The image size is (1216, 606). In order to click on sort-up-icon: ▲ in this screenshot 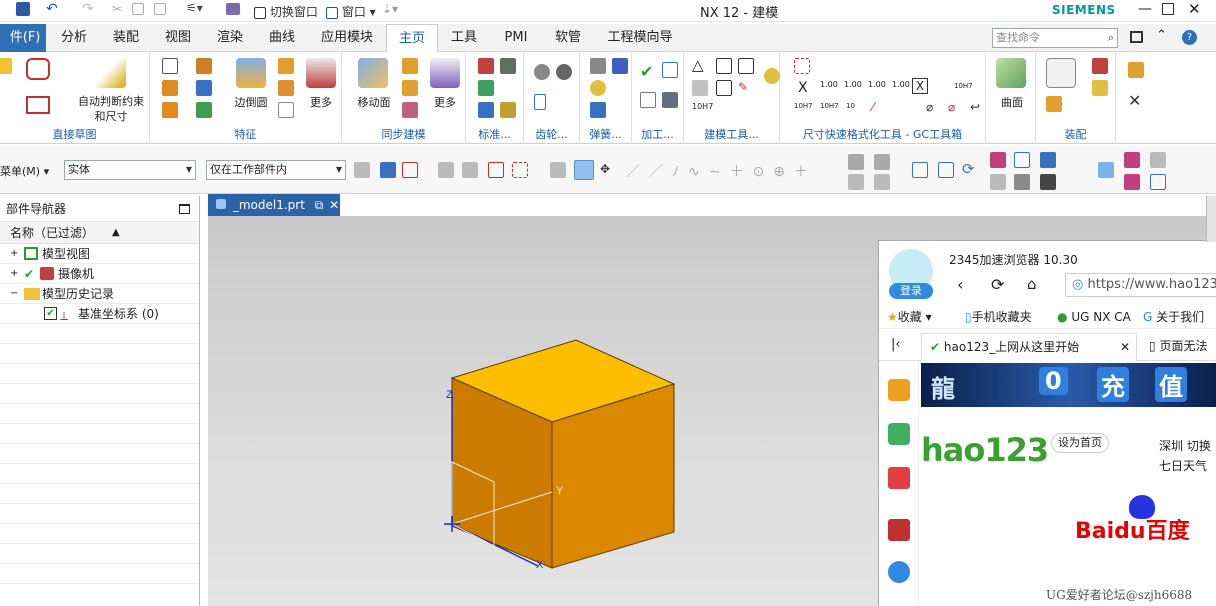, I will do `click(116, 233)`.